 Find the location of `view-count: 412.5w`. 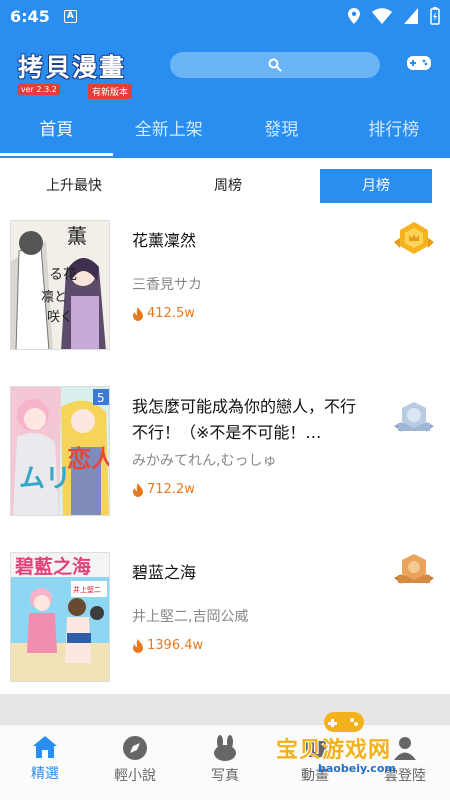

view-count: 412.5w is located at coordinates (163, 313).